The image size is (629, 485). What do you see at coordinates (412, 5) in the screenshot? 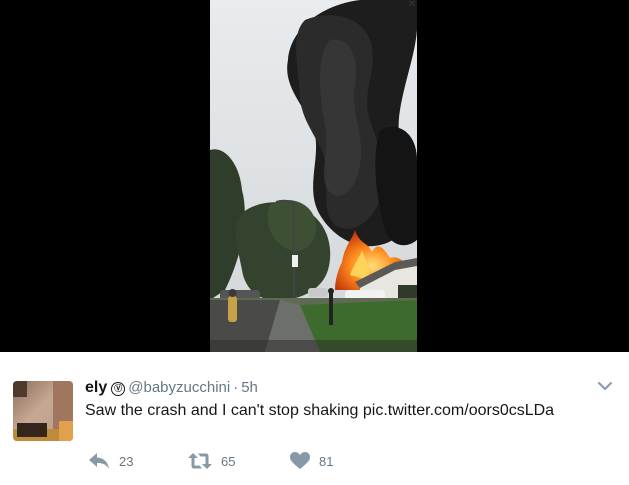
I see `close-icon: ×` at bounding box center [412, 5].